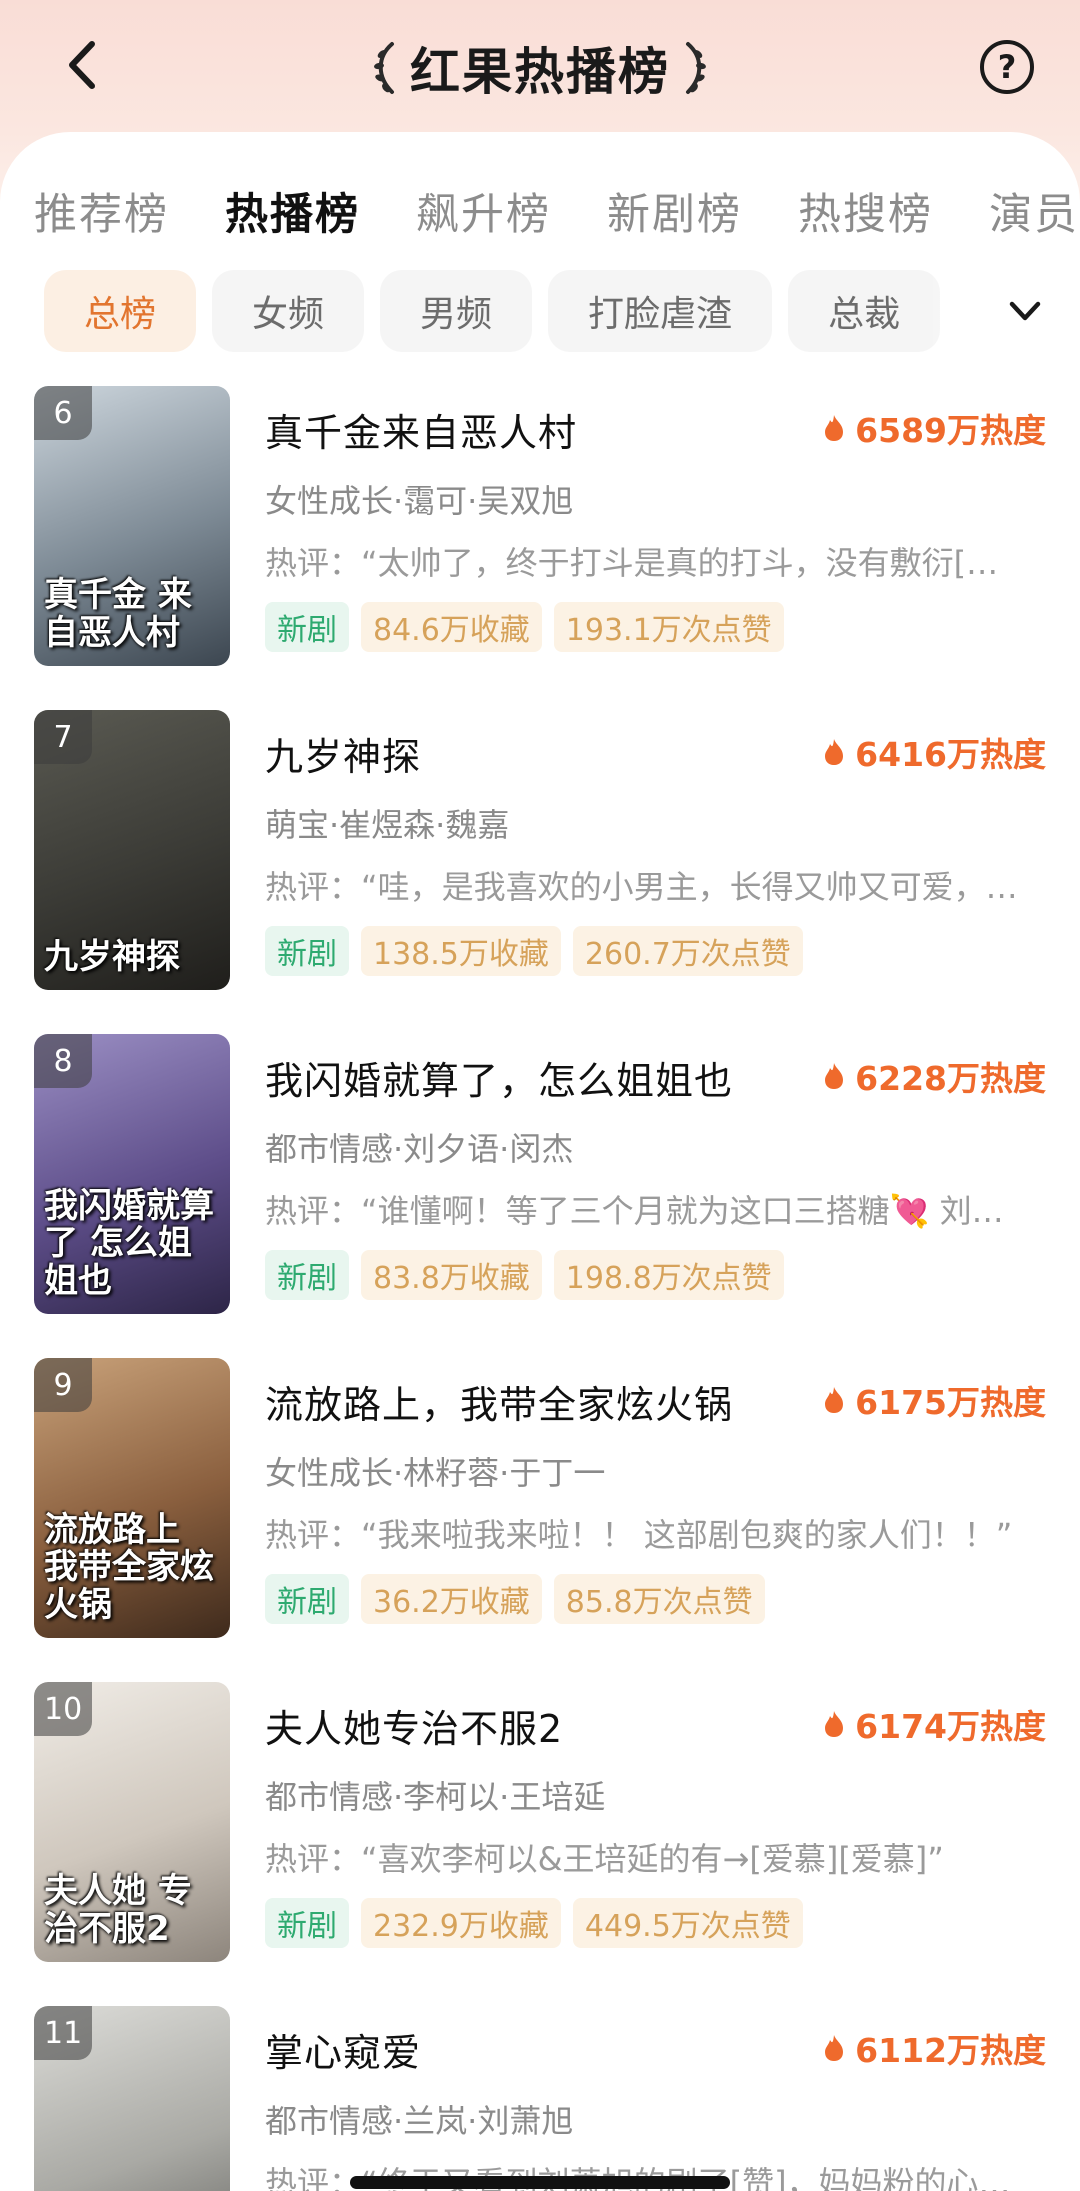 This screenshot has height=2191, width=1080. Describe the element at coordinates (950, 2050) in the screenshot. I see `heat-value: 6112万热度` at that location.